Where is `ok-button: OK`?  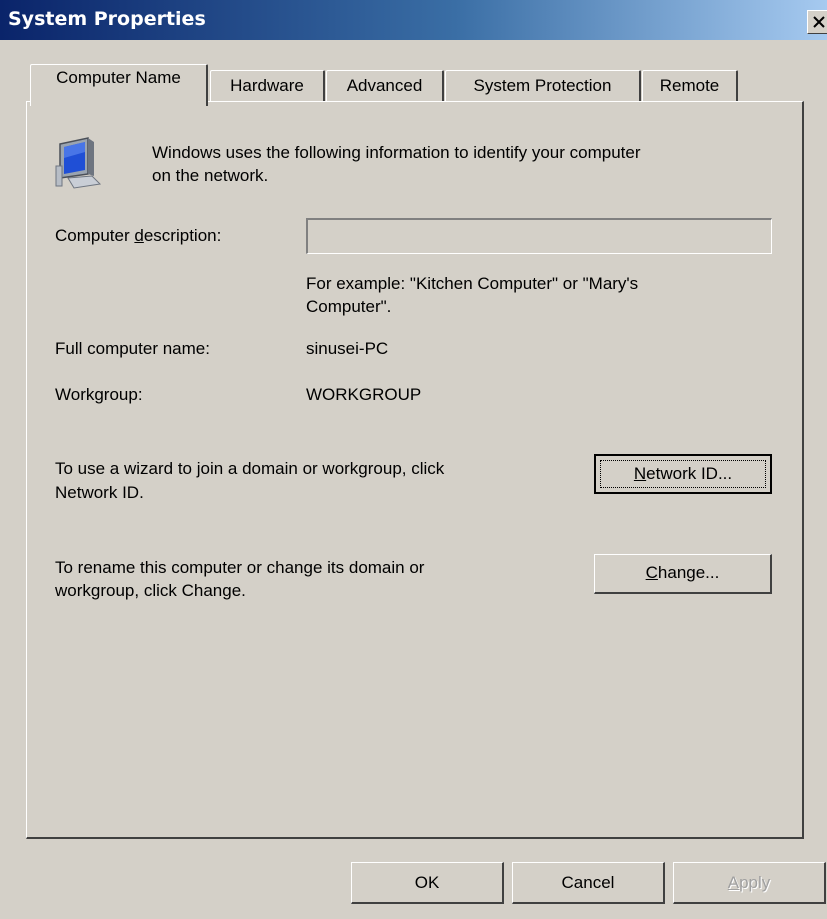
ok-button: OK is located at coordinates (427, 883).